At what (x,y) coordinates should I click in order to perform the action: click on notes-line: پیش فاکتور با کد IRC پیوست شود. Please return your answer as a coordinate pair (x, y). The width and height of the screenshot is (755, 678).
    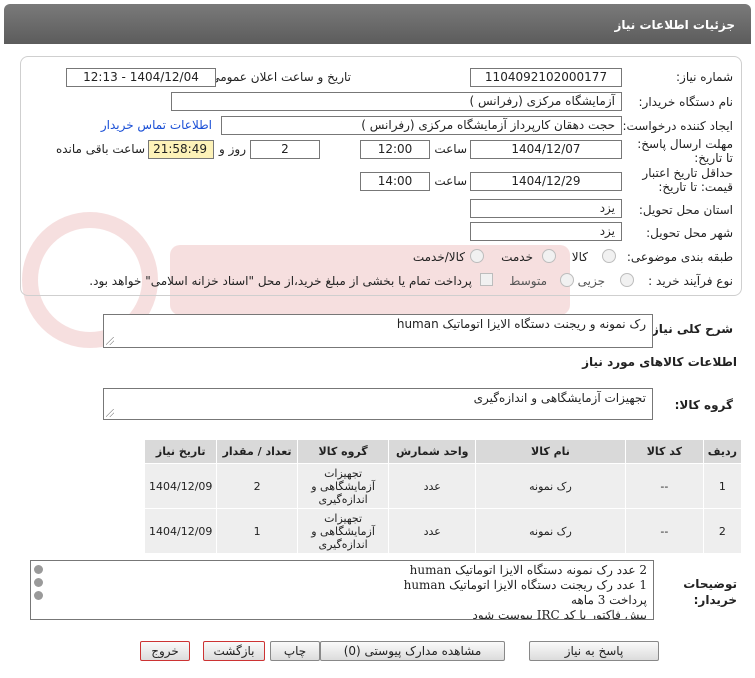
    Looking at the image, I should click on (559, 614).